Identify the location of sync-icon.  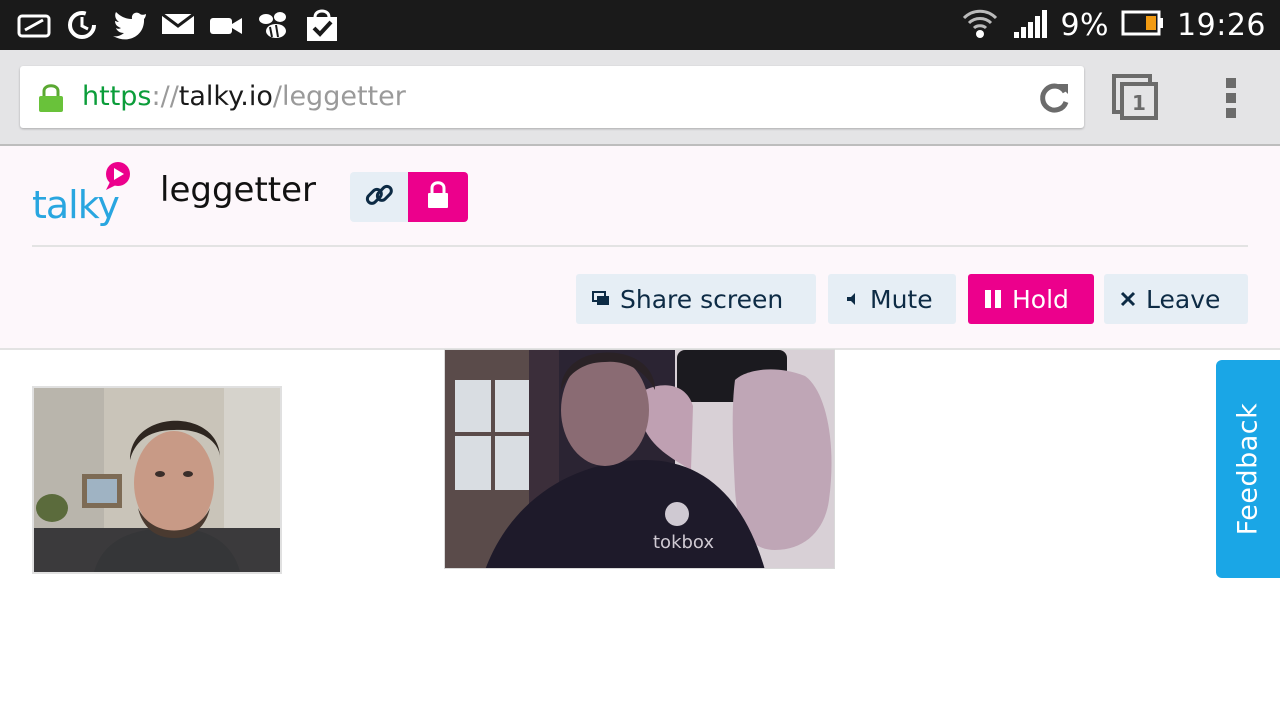
(82, 25).